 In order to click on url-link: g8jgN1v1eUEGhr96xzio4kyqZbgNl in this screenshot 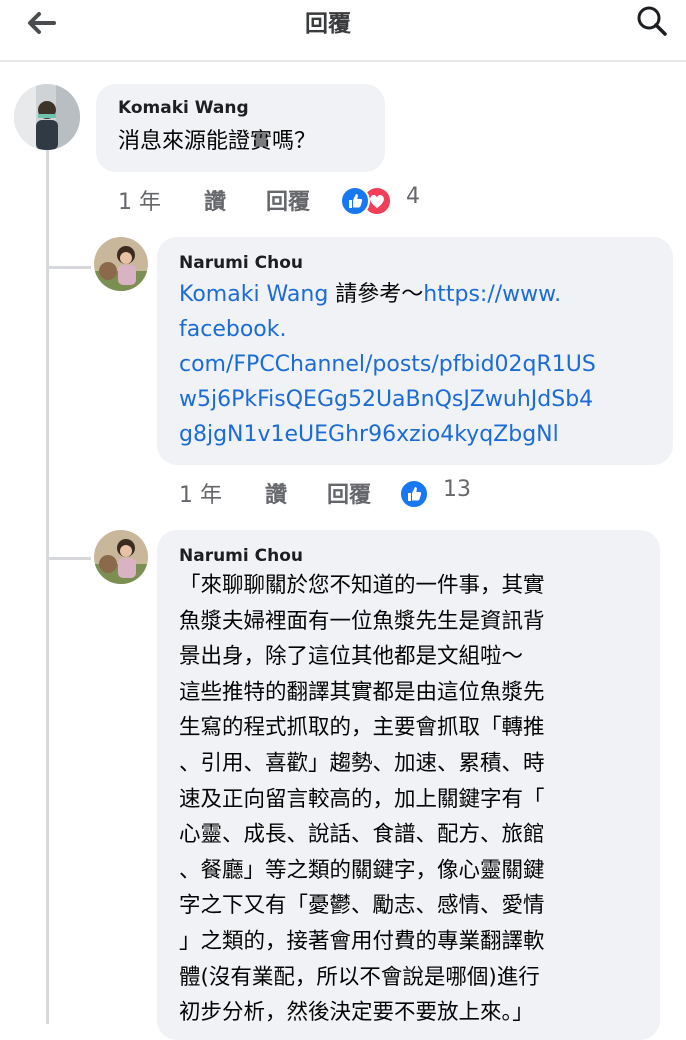, I will do `click(387, 434)`.